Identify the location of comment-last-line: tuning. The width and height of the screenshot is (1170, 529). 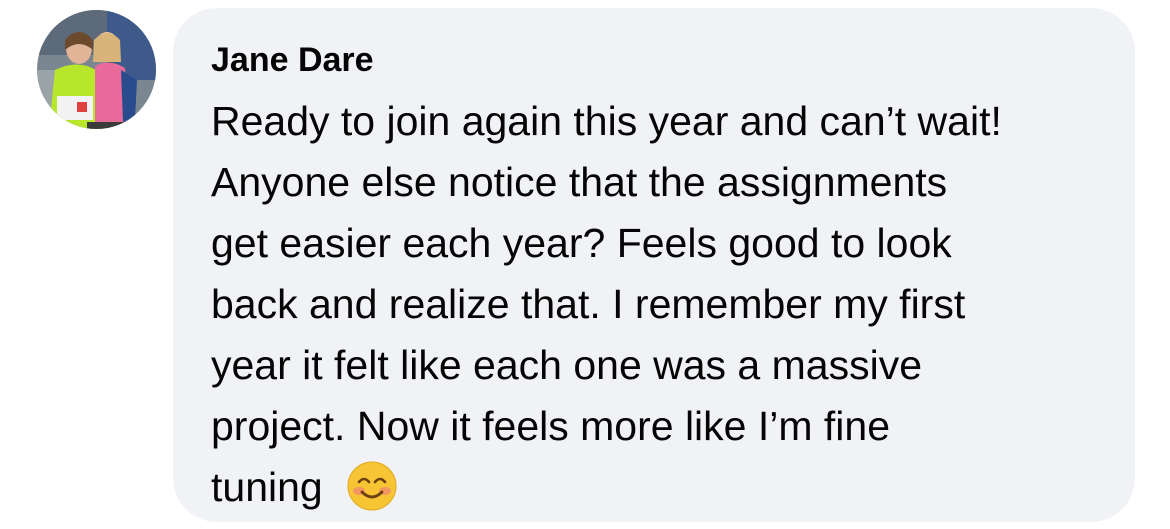
(658, 487).